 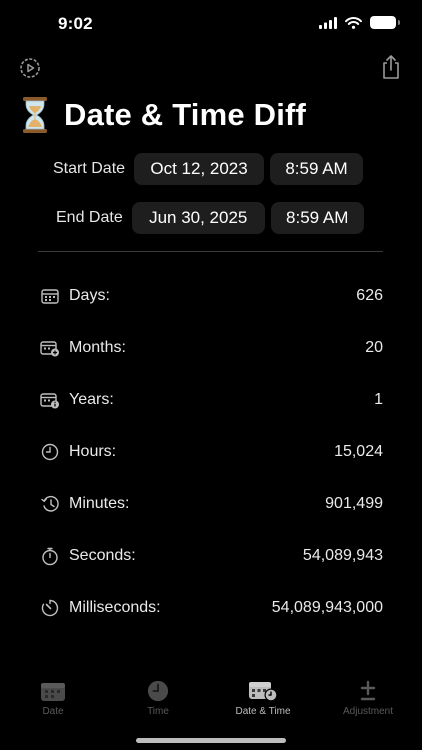 I want to click on result-label: Years:, so click(x=91, y=399).